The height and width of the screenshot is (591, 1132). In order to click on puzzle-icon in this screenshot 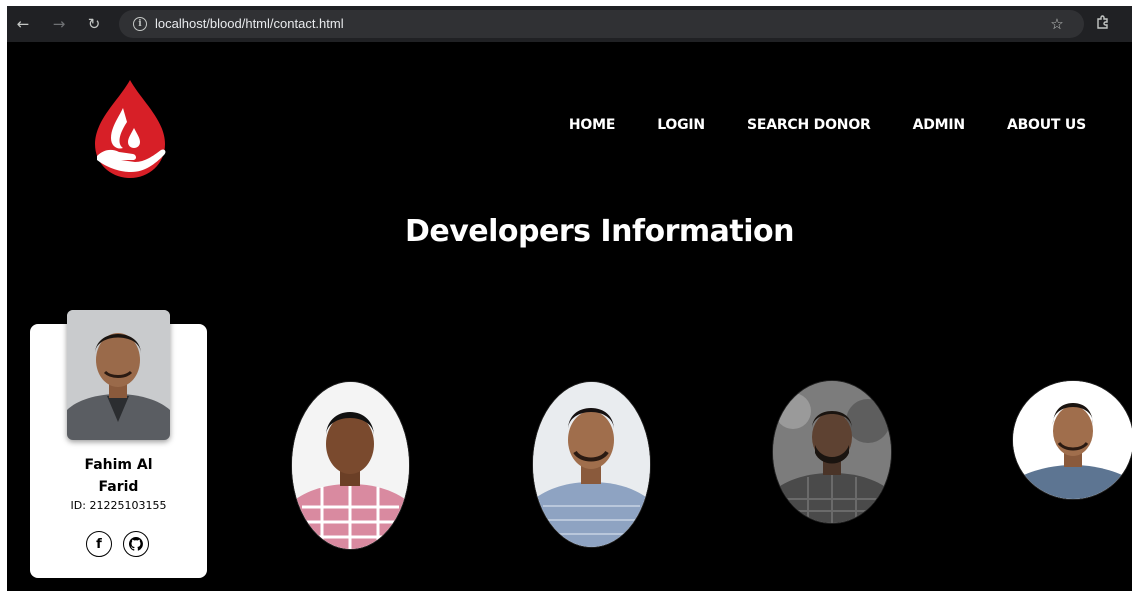, I will do `click(1103, 24)`.